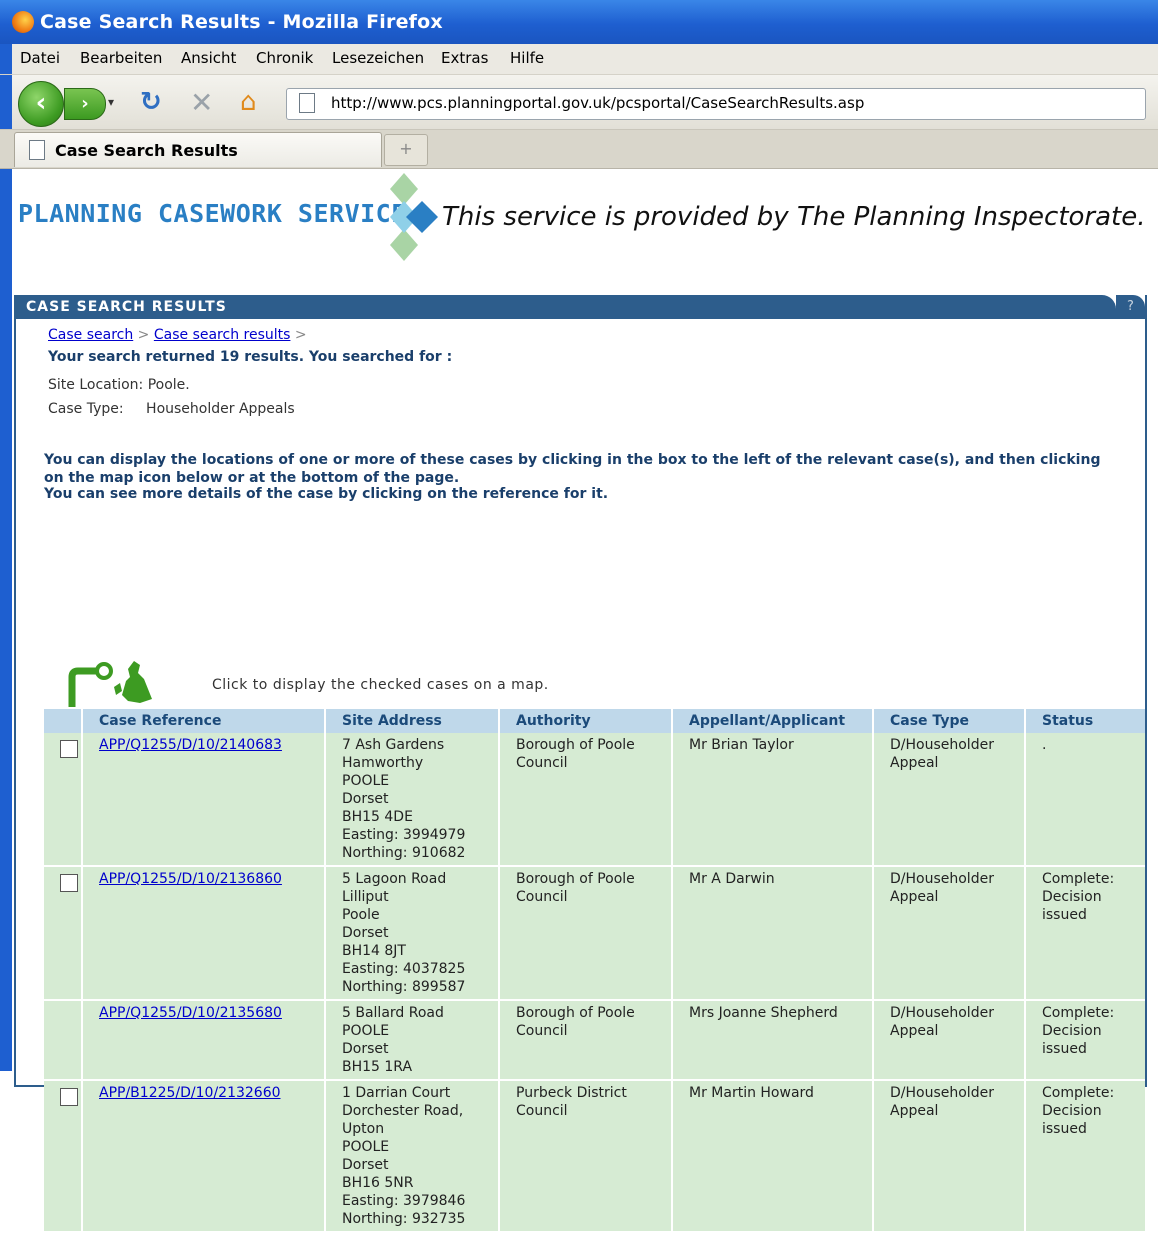  I want to click on site-address-cell: 5 Ballard Road POOLE Dorset BH15 1RA, so click(411, 1040).